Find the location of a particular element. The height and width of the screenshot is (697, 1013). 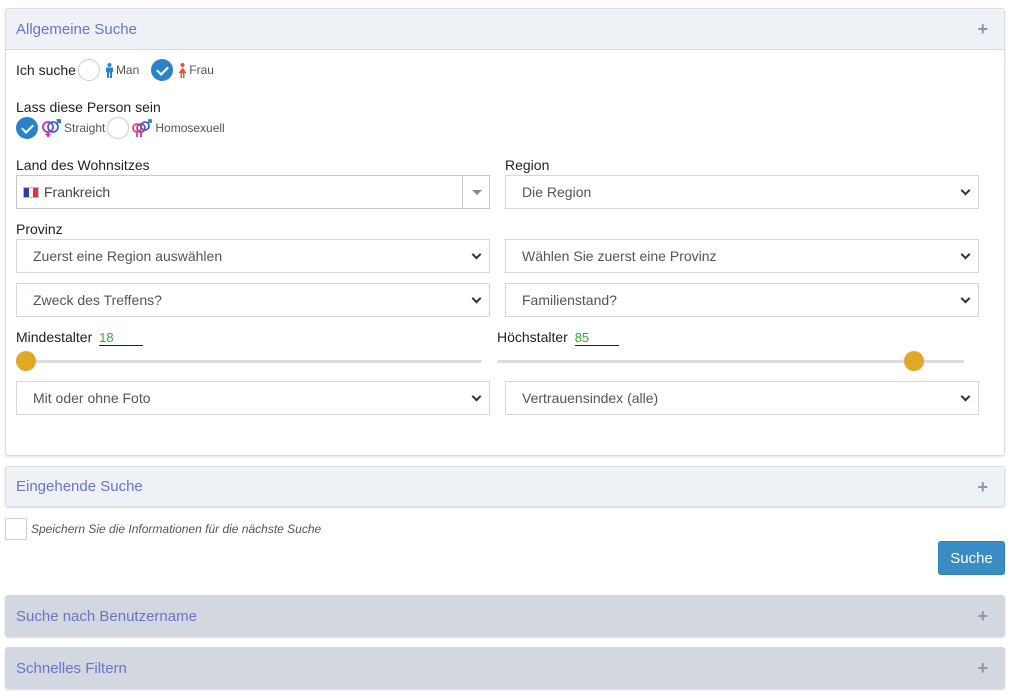

max-age-value: 85 is located at coordinates (596, 338).